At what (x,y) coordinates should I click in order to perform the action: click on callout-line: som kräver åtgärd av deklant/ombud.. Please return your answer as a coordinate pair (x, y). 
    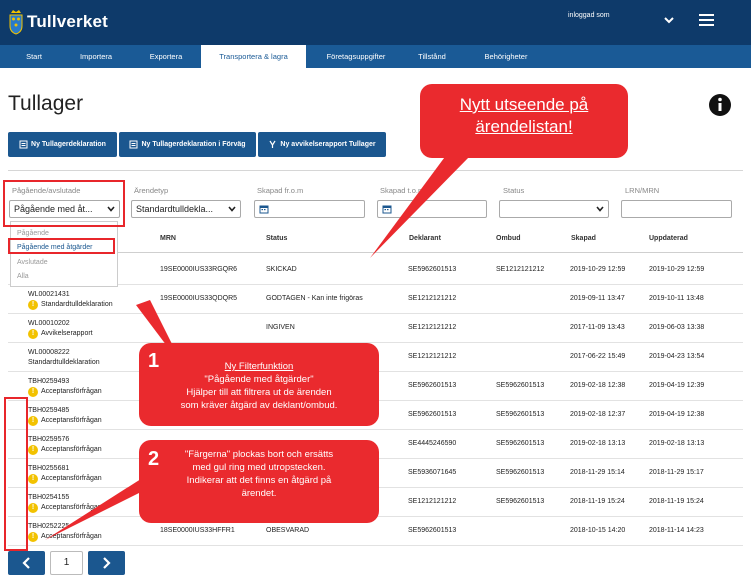
    Looking at the image, I should click on (259, 405).